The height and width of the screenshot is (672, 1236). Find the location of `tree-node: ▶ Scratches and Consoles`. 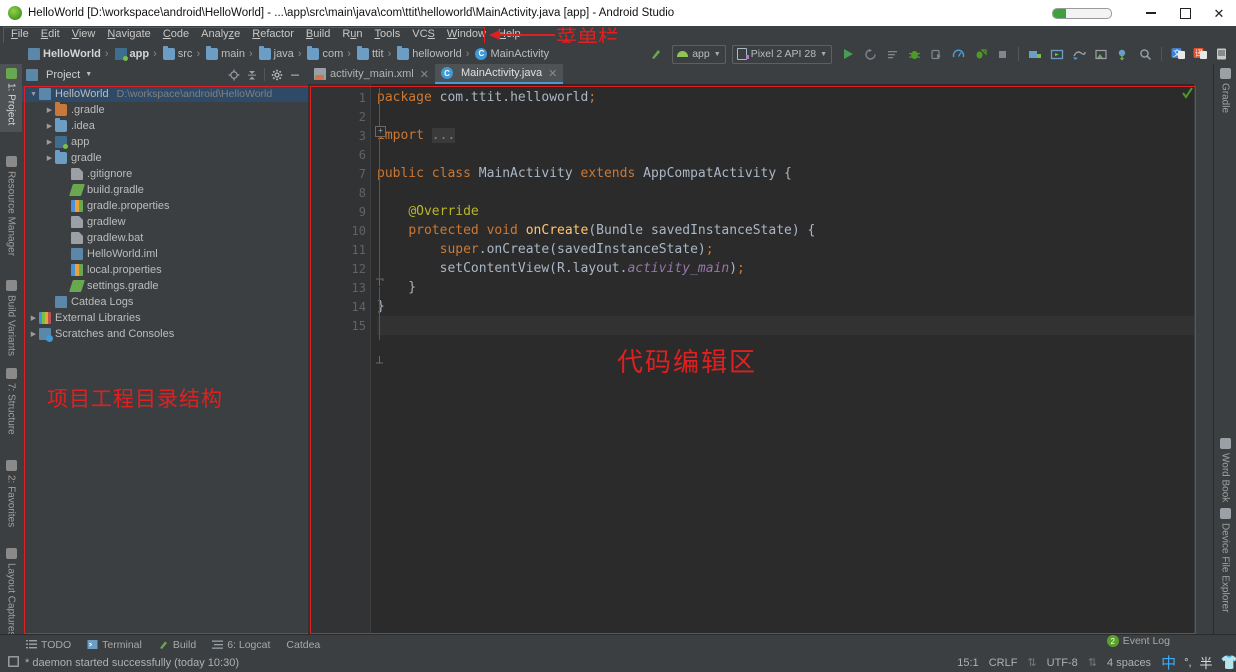

tree-node: ▶ Scratches and Consoles is located at coordinates (165, 334).